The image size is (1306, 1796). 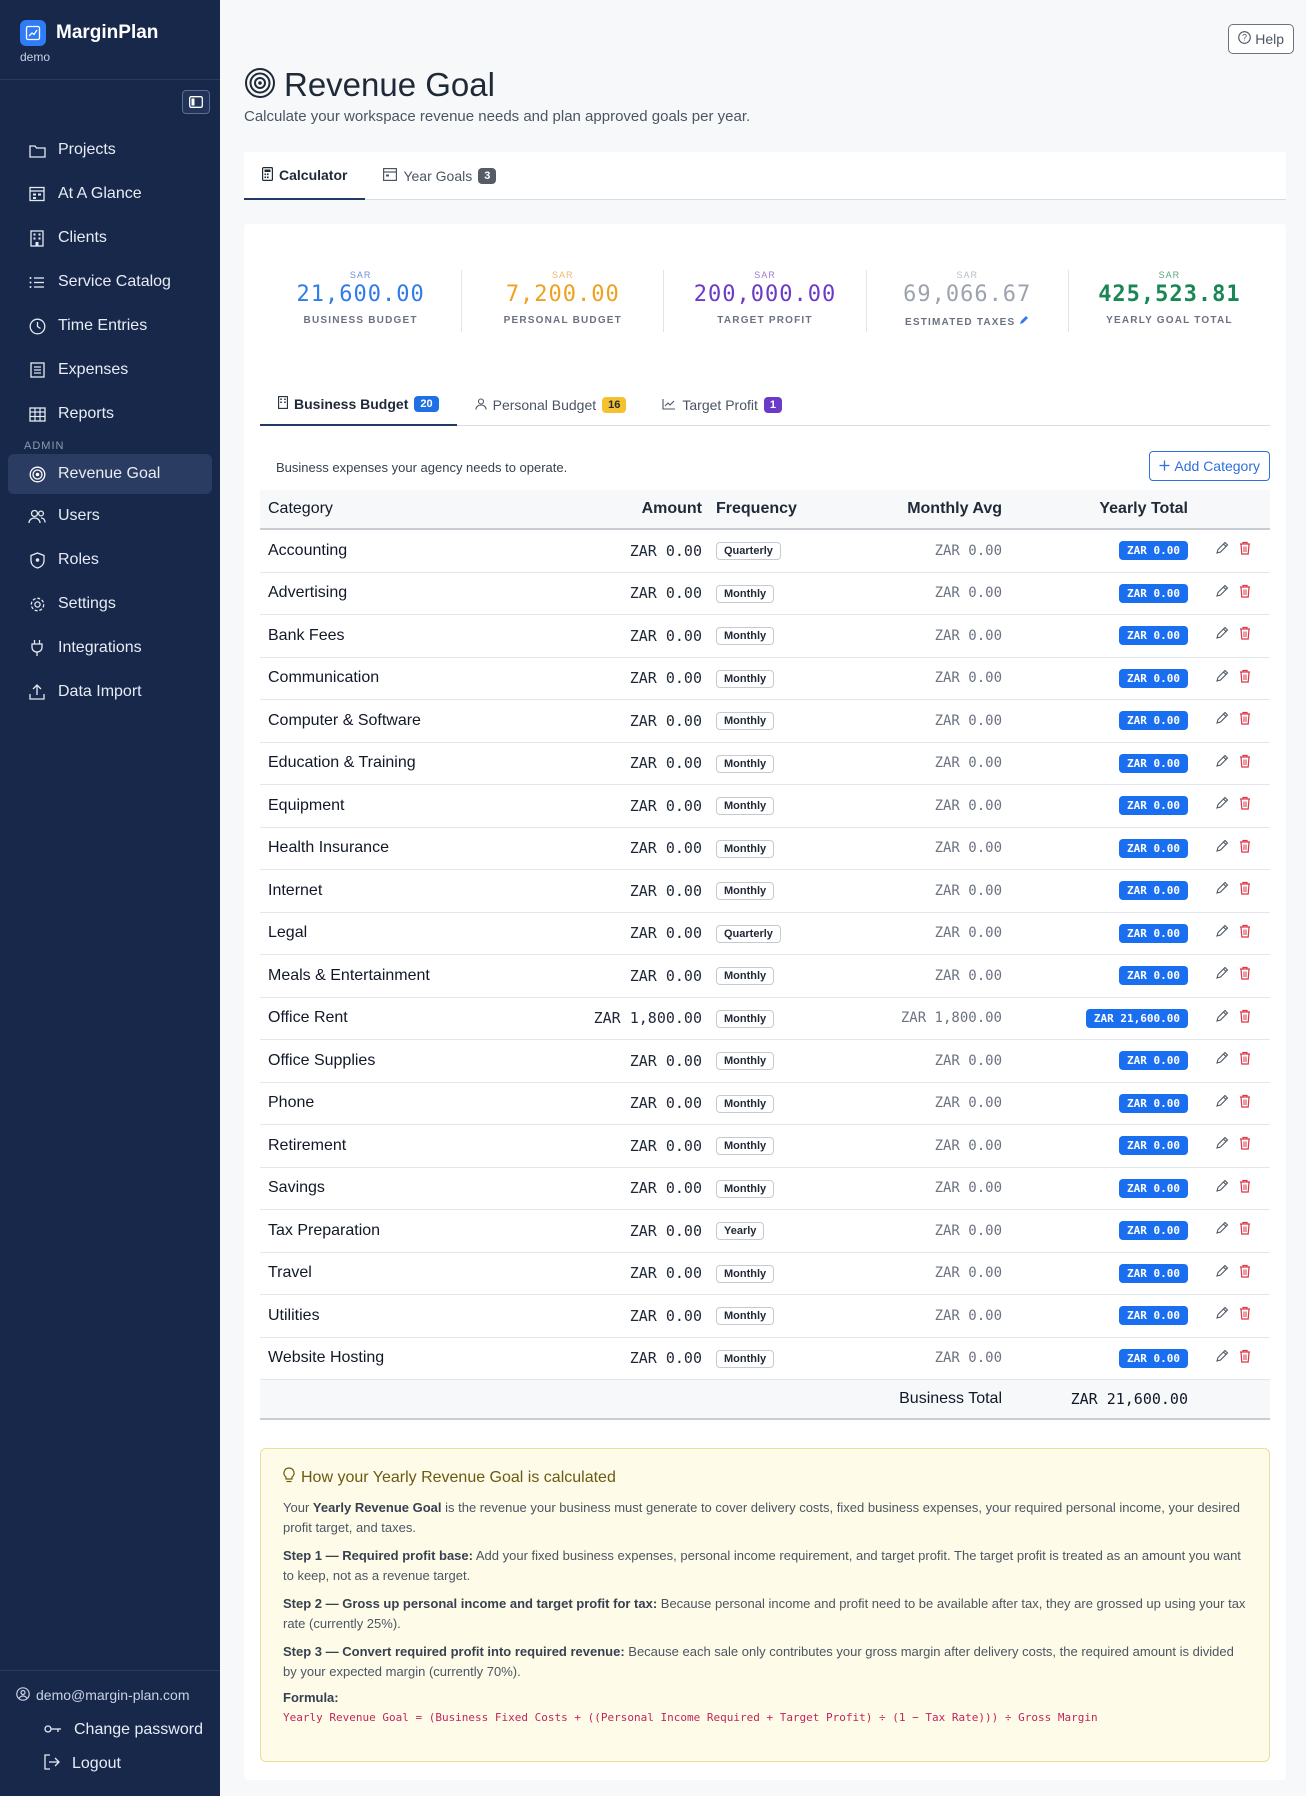 I want to click on stat-yearly-goal-total: SAR 425,523.81 YEARLY GOAL TOTAL, so click(x=1169, y=301).